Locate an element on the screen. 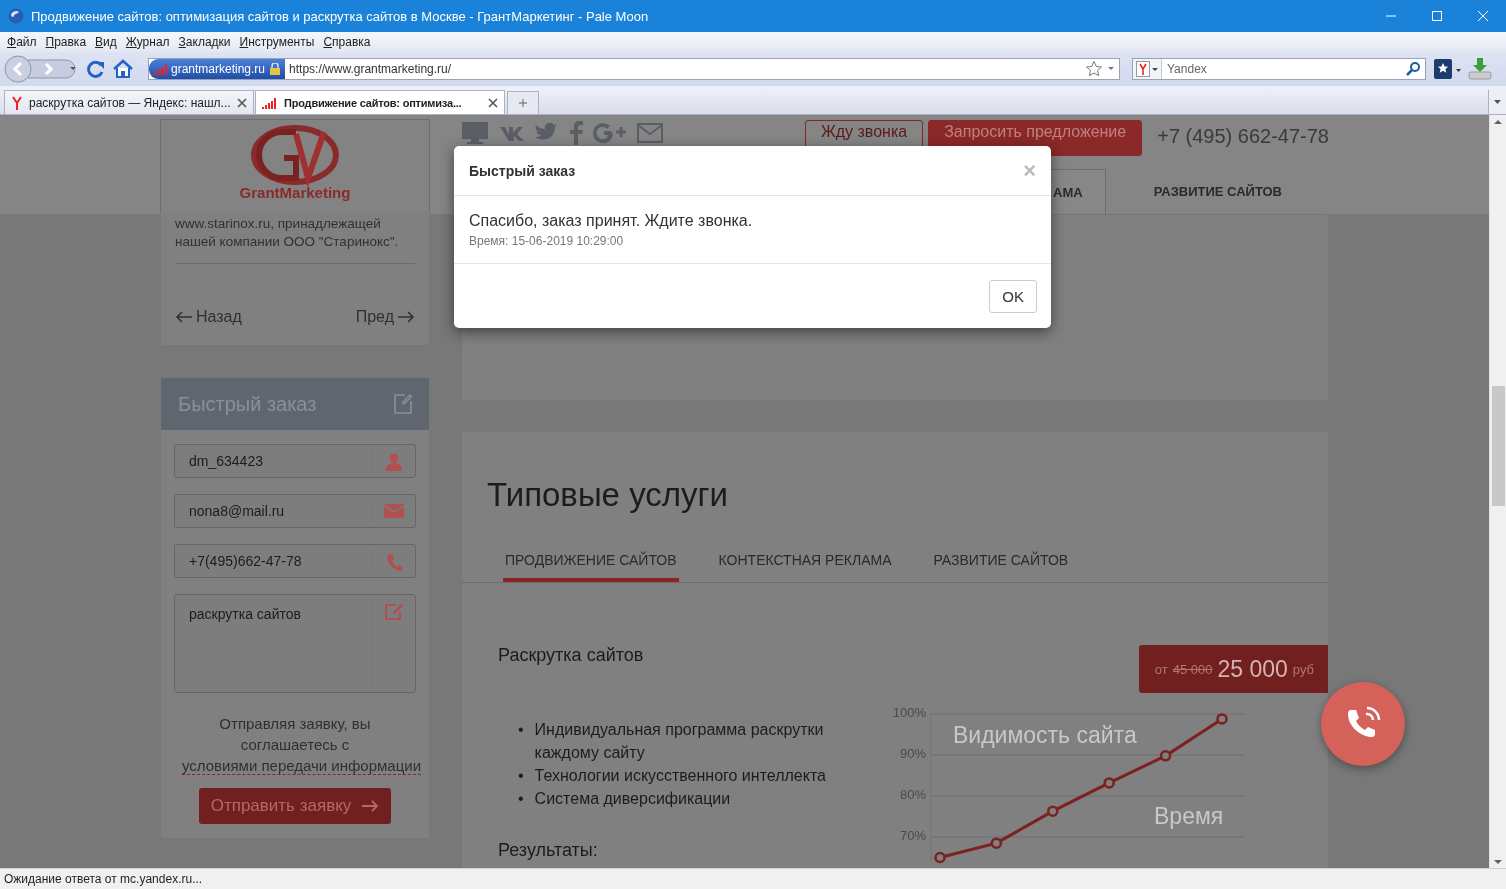 Image resolution: width=1506 pixels, height=889 pixels. message-field: раскрутка сайтов is located at coordinates (273, 643).